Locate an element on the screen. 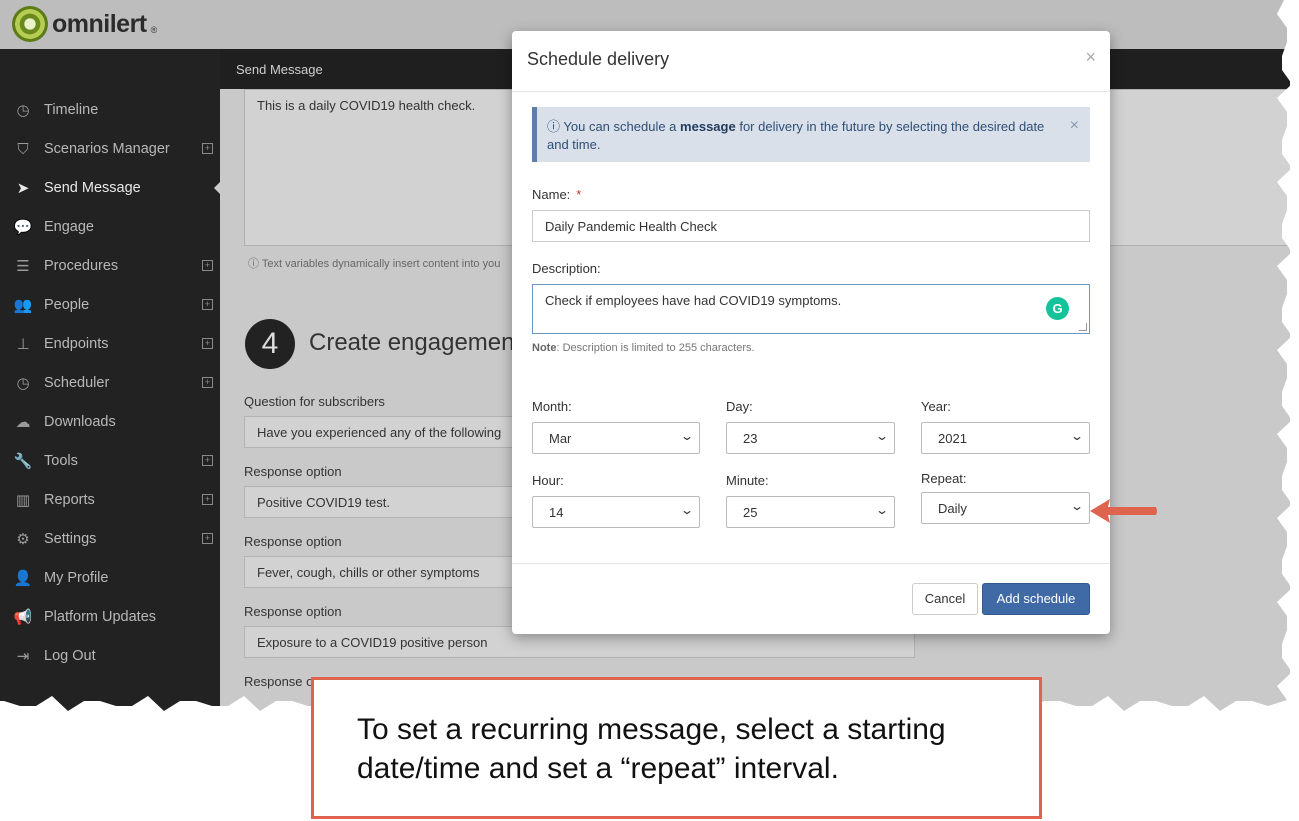 The image size is (1299, 821). arrow-shape is located at coordinates (1123, 511).